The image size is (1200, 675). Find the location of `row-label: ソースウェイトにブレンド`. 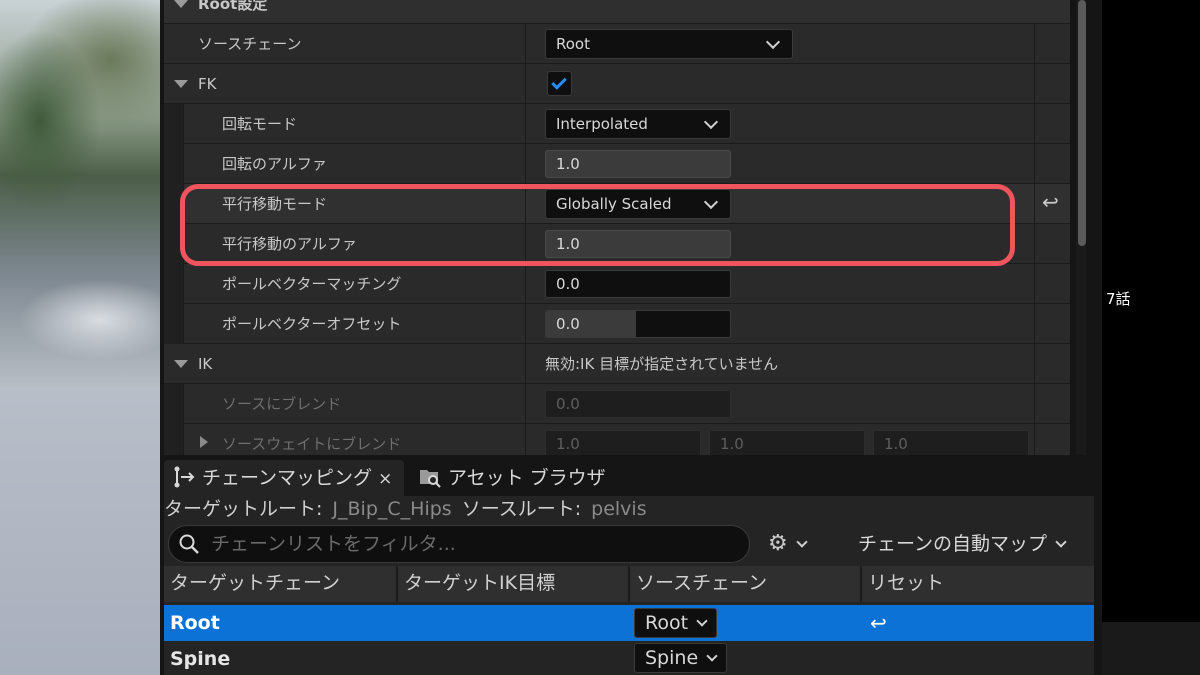

row-label: ソースウェイトにブレンド is located at coordinates (312, 444).